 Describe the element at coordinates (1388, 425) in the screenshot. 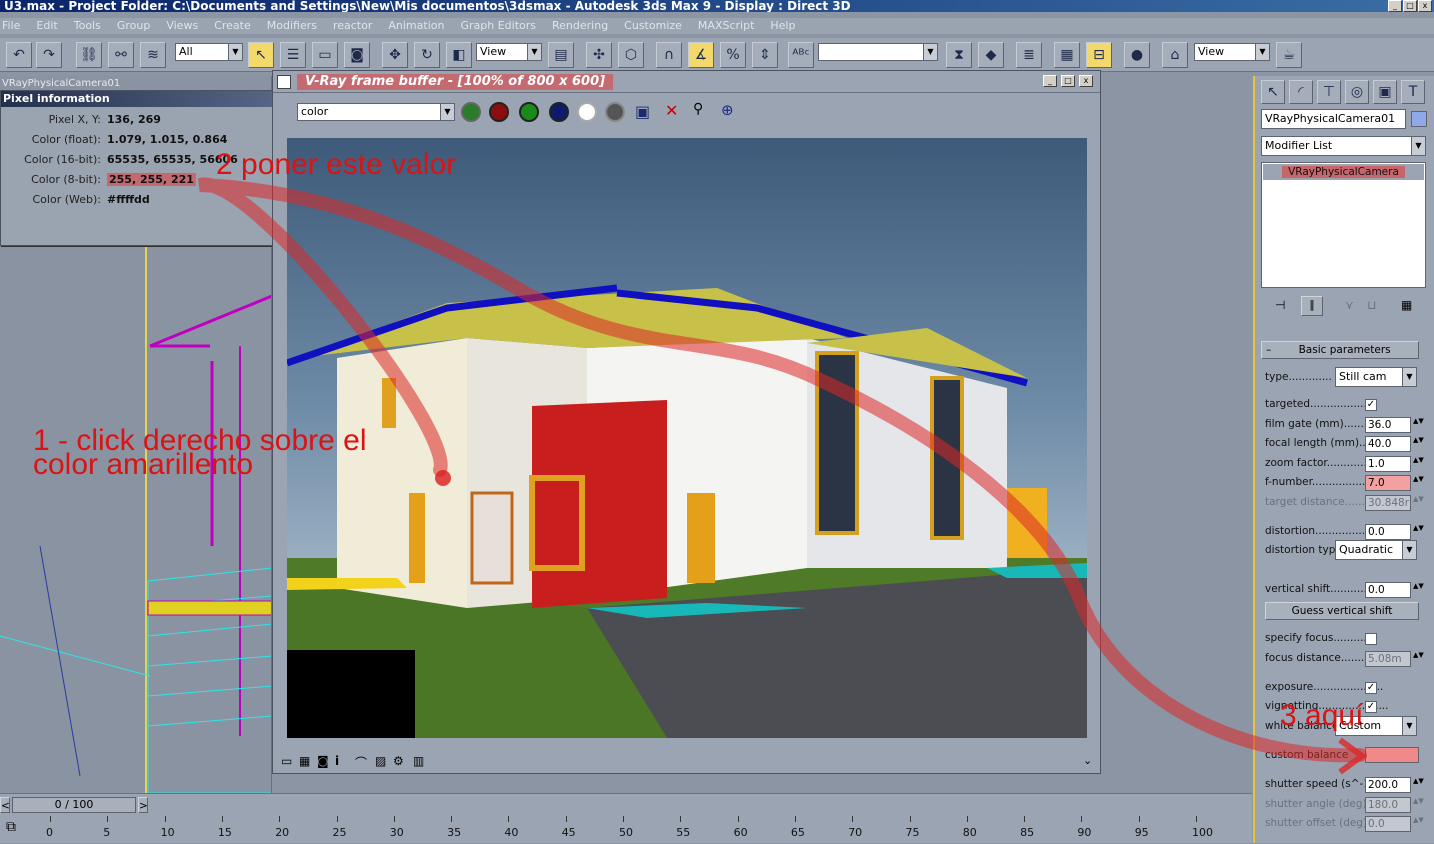

I see `film-gate-spinner: 36.0` at that location.